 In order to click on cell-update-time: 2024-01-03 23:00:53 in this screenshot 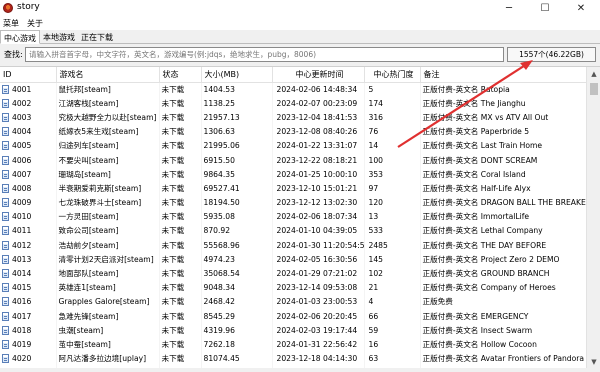, I will do `click(318, 301)`.